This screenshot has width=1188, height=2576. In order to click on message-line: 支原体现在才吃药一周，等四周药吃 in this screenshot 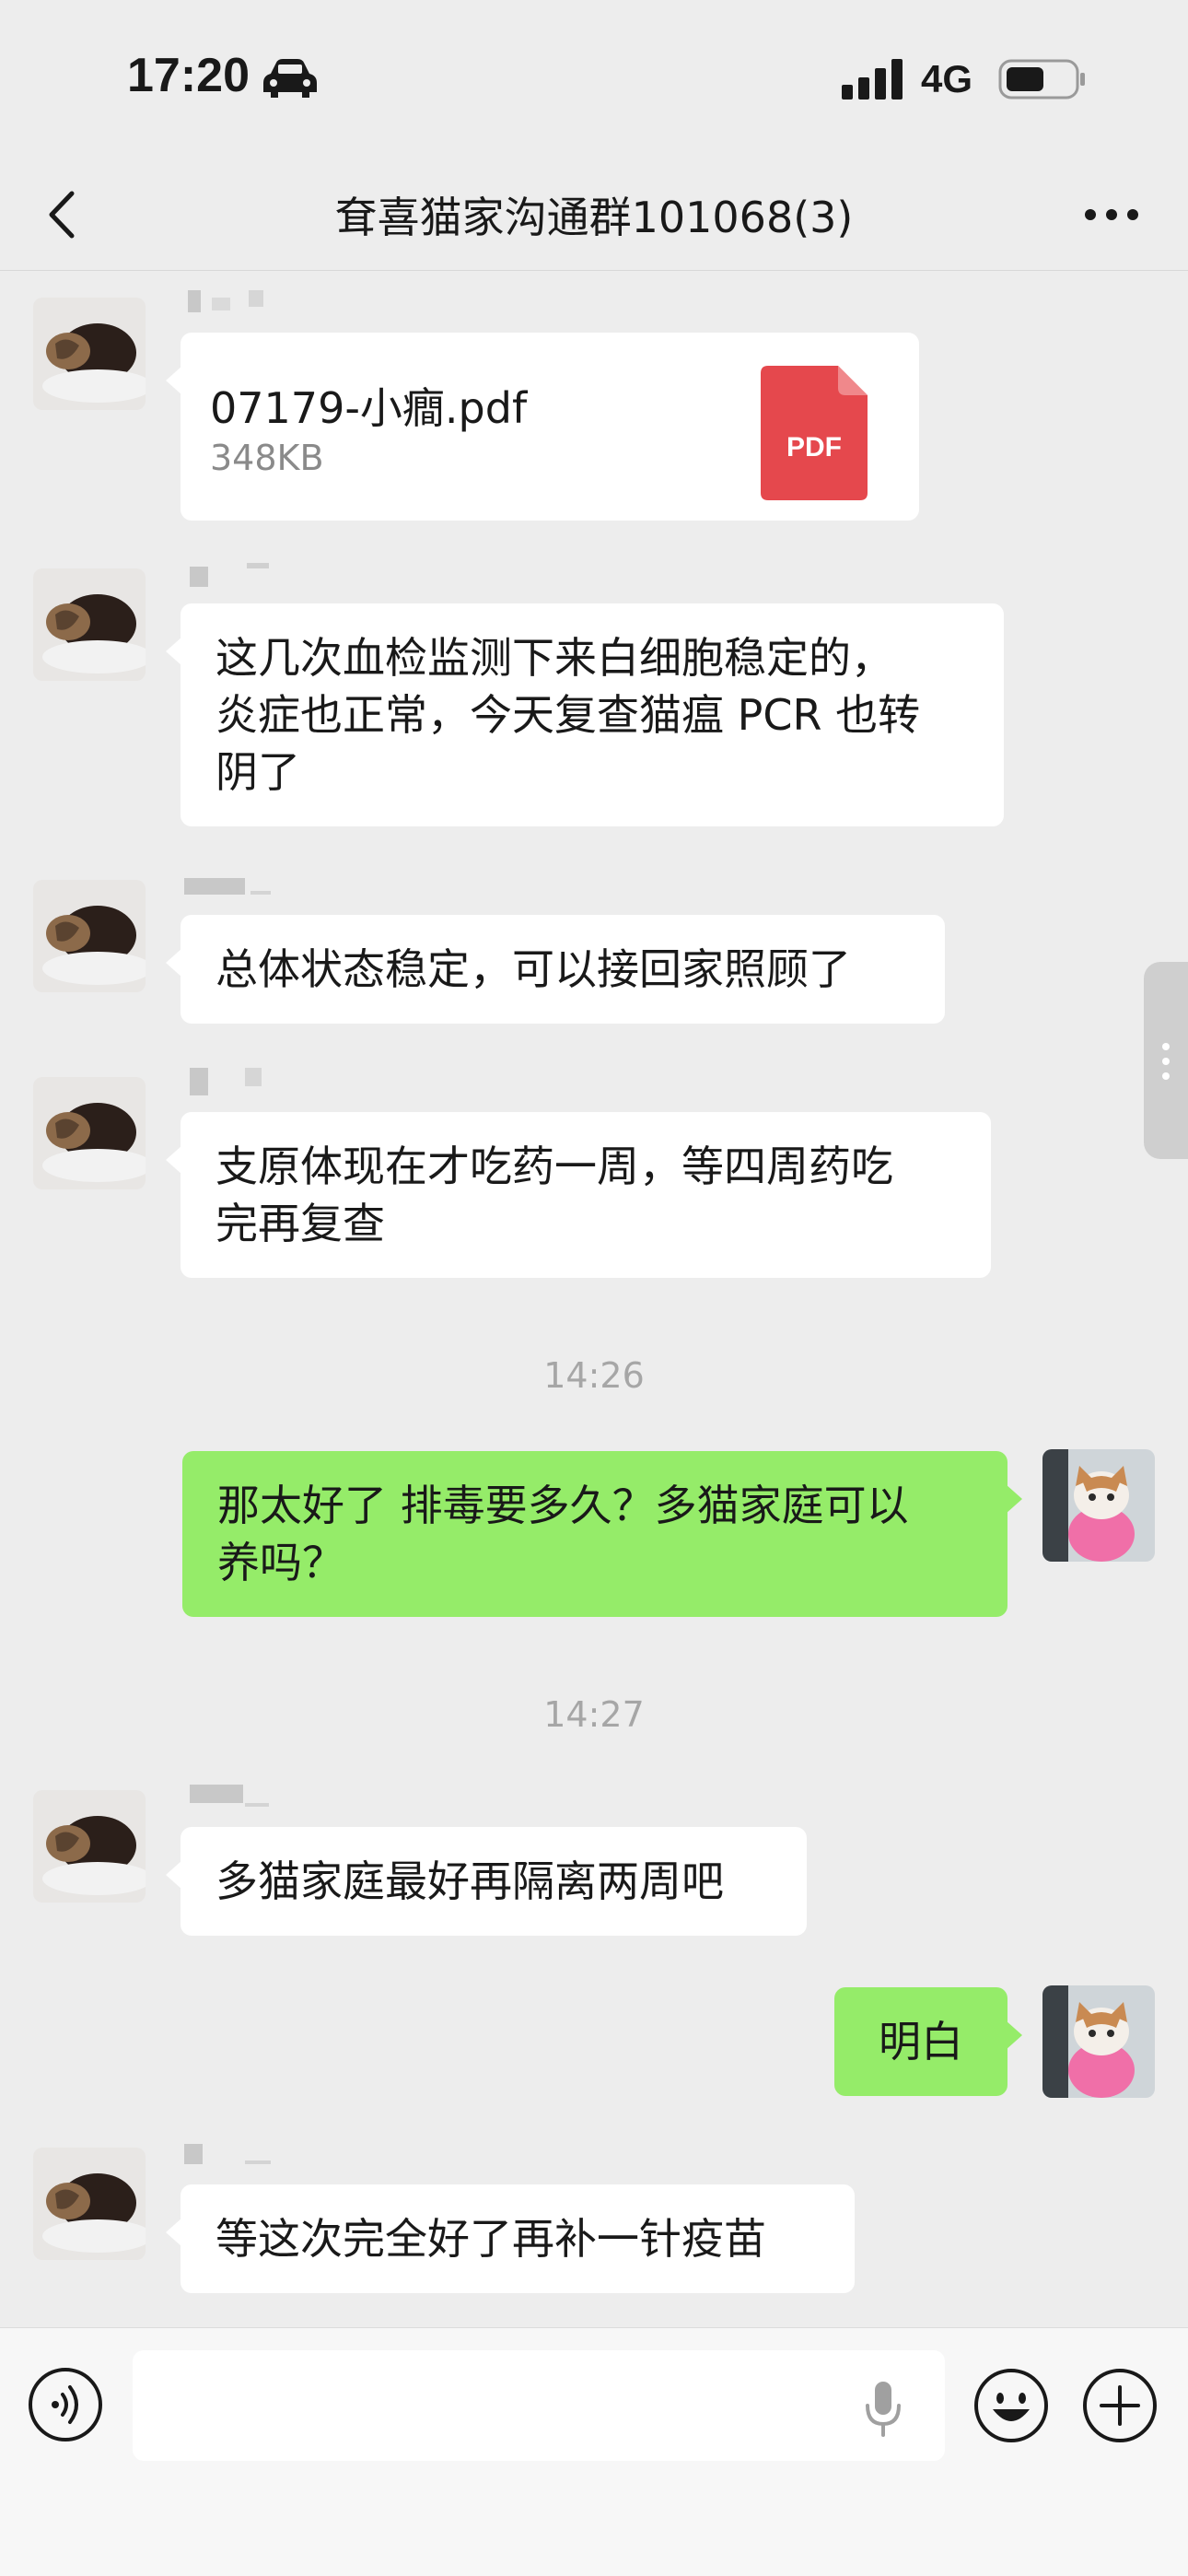, I will do `click(554, 1166)`.